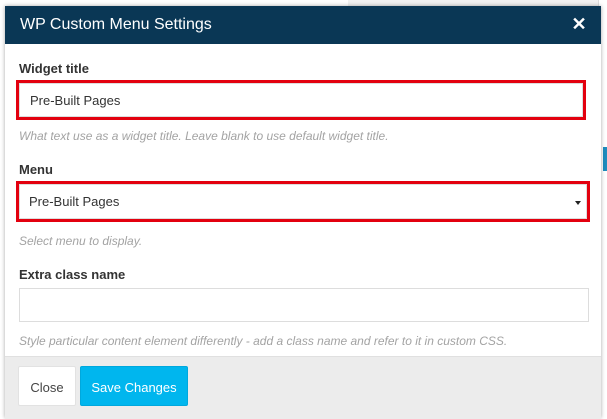  I want to click on menu-select: Pre-Built Pages, so click(303, 201).